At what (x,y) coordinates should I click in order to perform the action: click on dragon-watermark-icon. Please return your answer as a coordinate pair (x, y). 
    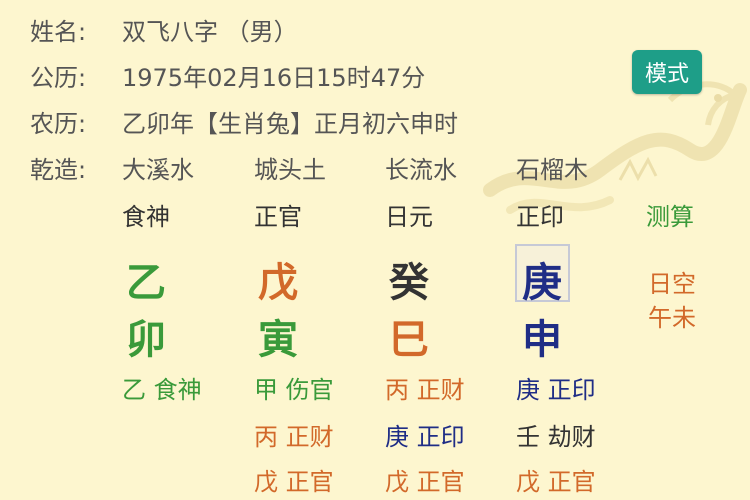
    Looking at the image, I should click on (615, 147).